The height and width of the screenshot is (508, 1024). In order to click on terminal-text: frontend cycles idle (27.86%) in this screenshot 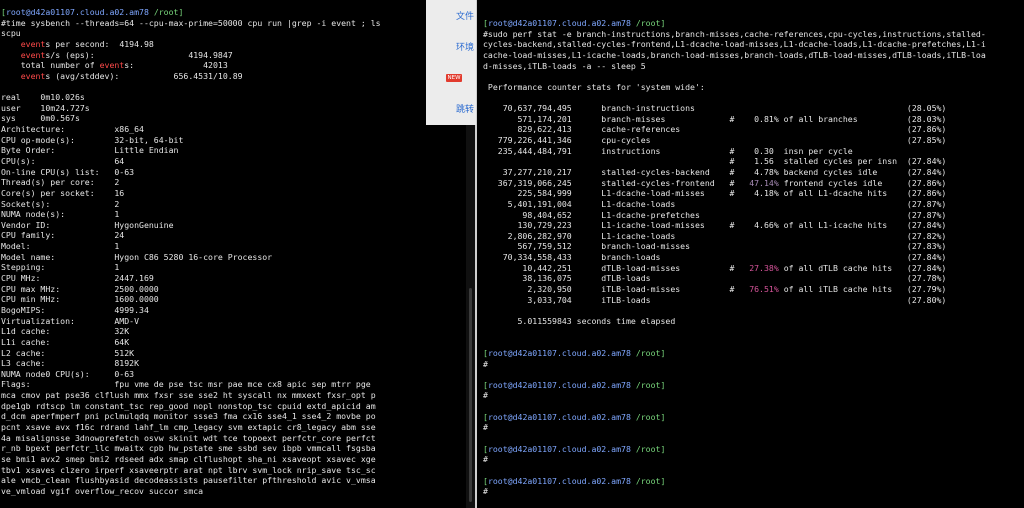, I will do `click(862, 182)`.